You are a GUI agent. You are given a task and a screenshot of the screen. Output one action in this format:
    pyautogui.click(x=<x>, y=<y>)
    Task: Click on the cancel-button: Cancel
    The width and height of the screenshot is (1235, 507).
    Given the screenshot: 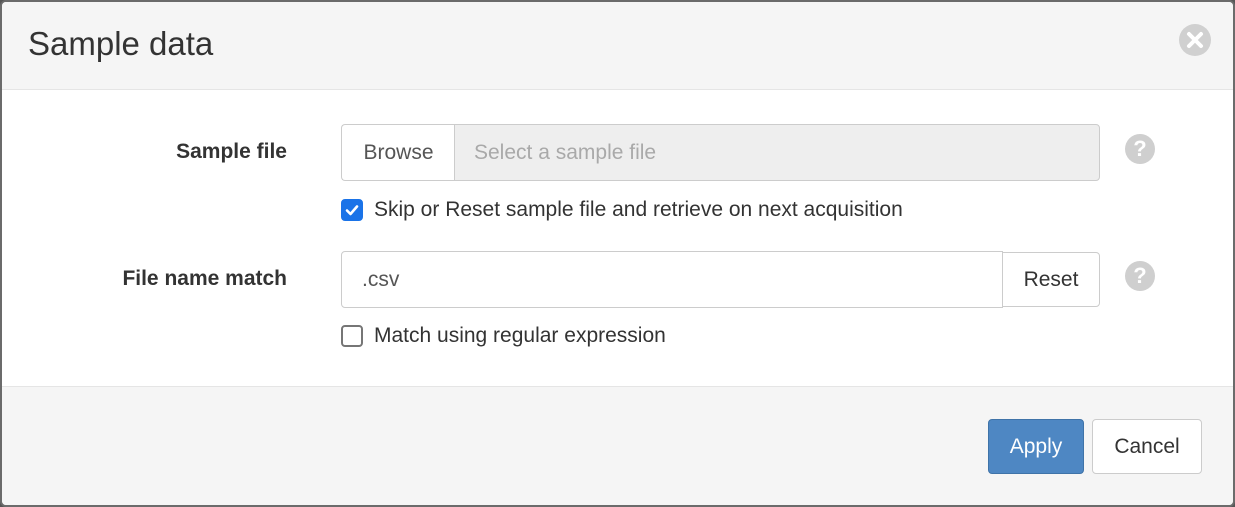 What is the action you would take?
    pyautogui.click(x=1147, y=446)
    